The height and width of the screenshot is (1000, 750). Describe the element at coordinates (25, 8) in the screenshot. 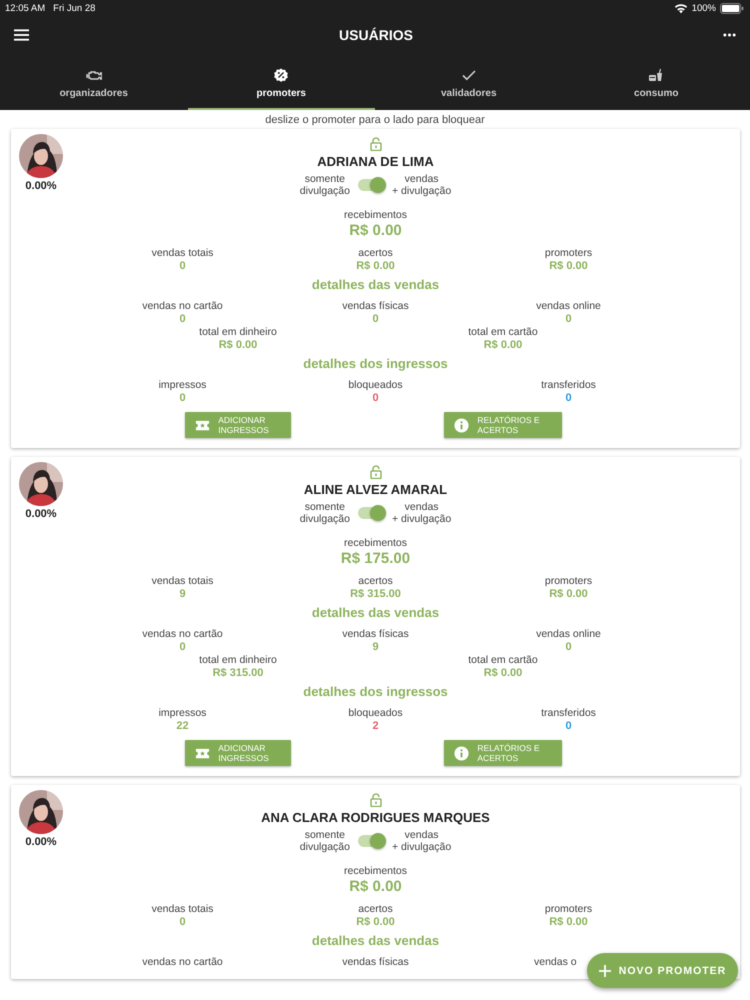

I see `status-time: 12:05 AM` at that location.